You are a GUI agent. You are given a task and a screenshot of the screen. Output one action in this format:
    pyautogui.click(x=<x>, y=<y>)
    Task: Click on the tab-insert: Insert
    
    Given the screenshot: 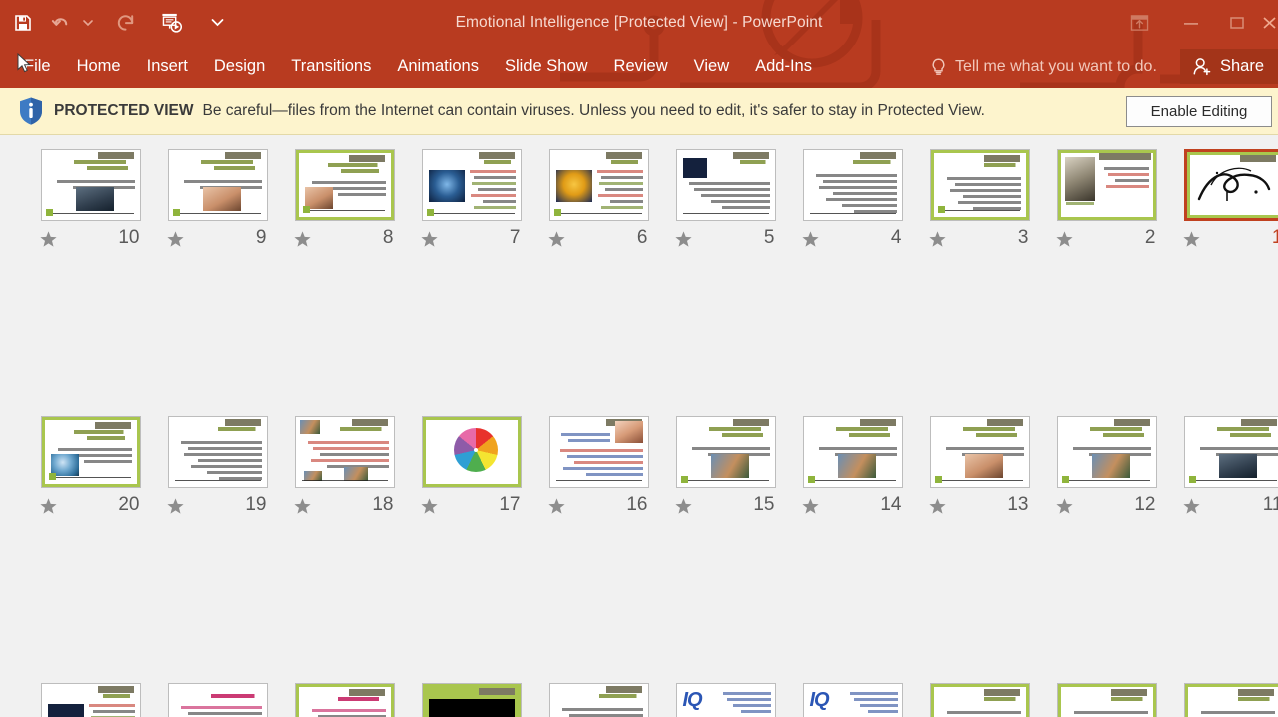 What is the action you would take?
    pyautogui.click(x=167, y=66)
    